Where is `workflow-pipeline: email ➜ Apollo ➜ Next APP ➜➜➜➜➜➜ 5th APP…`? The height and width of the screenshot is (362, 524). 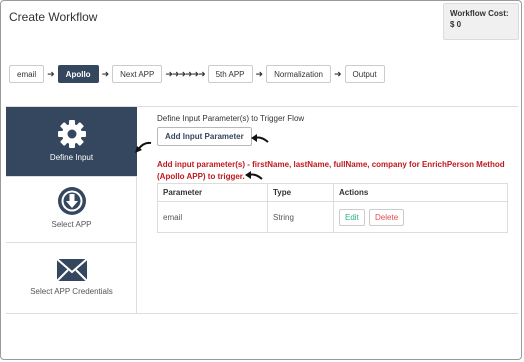 workflow-pipeline: email ➜ Apollo ➜ Next APP ➜➜➜➜➜➜ 5th APP… is located at coordinates (197, 74).